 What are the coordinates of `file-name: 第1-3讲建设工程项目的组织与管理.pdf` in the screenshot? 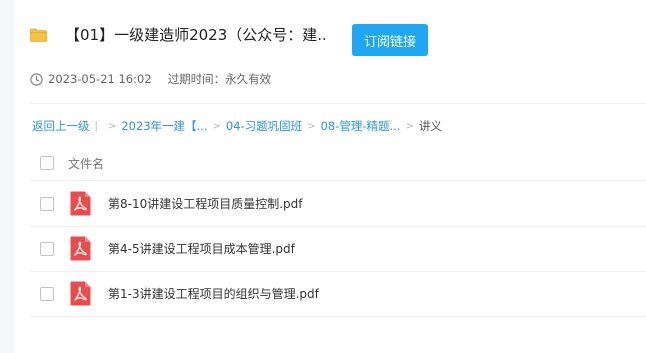 It's located at (213, 293).